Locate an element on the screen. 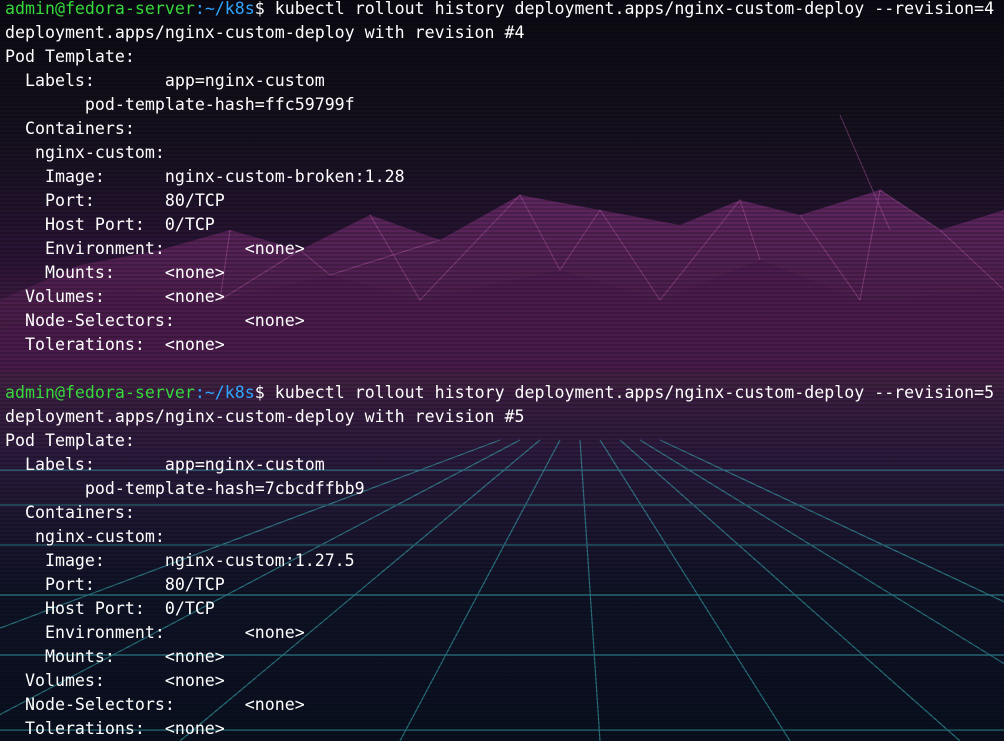 This screenshot has height=741, width=1004. output-line: pod-template-hash=ffc59799f is located at coordinates (180, 104).